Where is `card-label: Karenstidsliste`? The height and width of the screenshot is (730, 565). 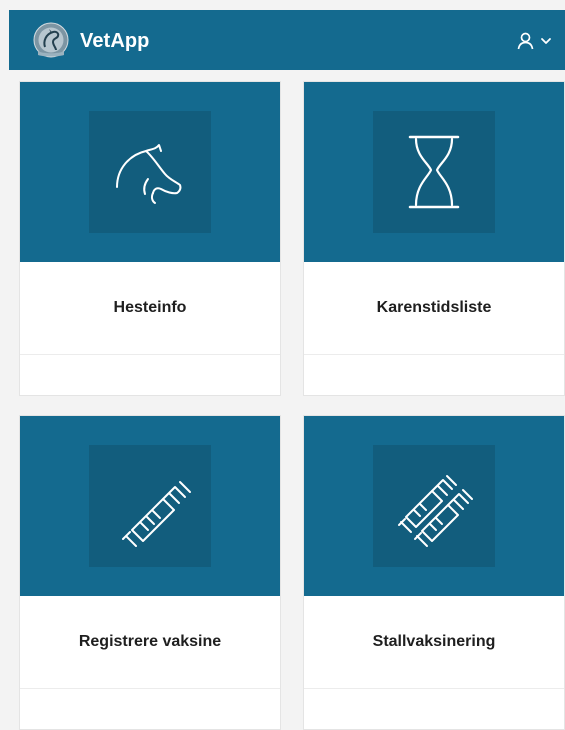
card-label: Karenstidsliste is located at coordinates (434, 308).